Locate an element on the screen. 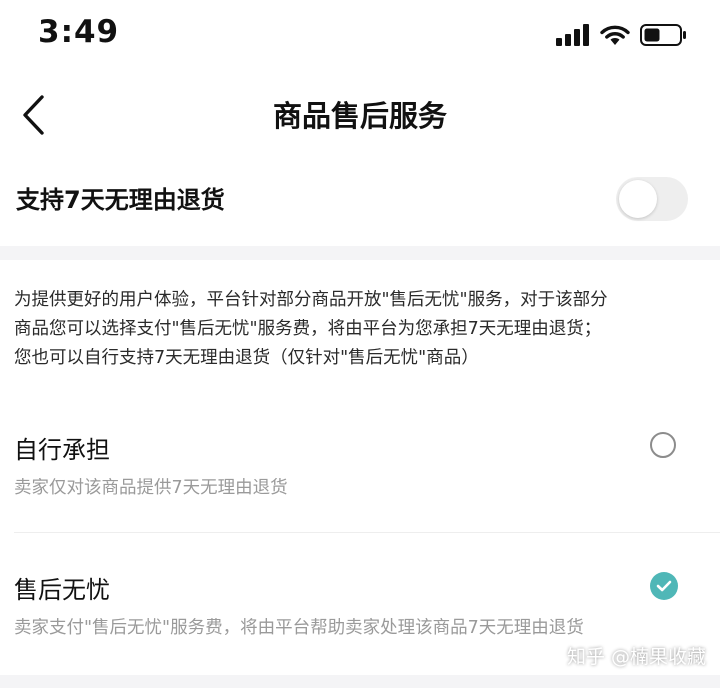 This screenshot has width=720, height=688. description-line: 为提供更好的用户体验，平台针对部分商品开放"售后无忧"服务，对于该部分 is located at coordinates (311, 300).